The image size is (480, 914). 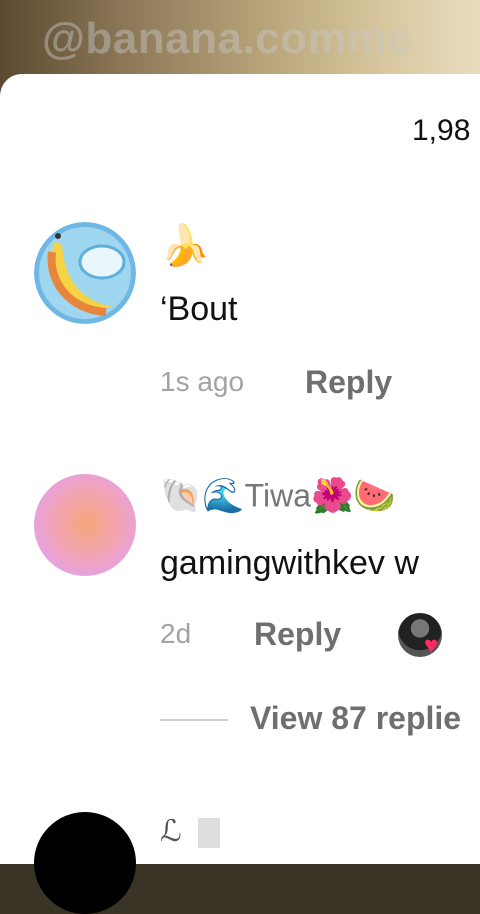 I want to click on username-text: Tiwa, so click(x=278, y=495).